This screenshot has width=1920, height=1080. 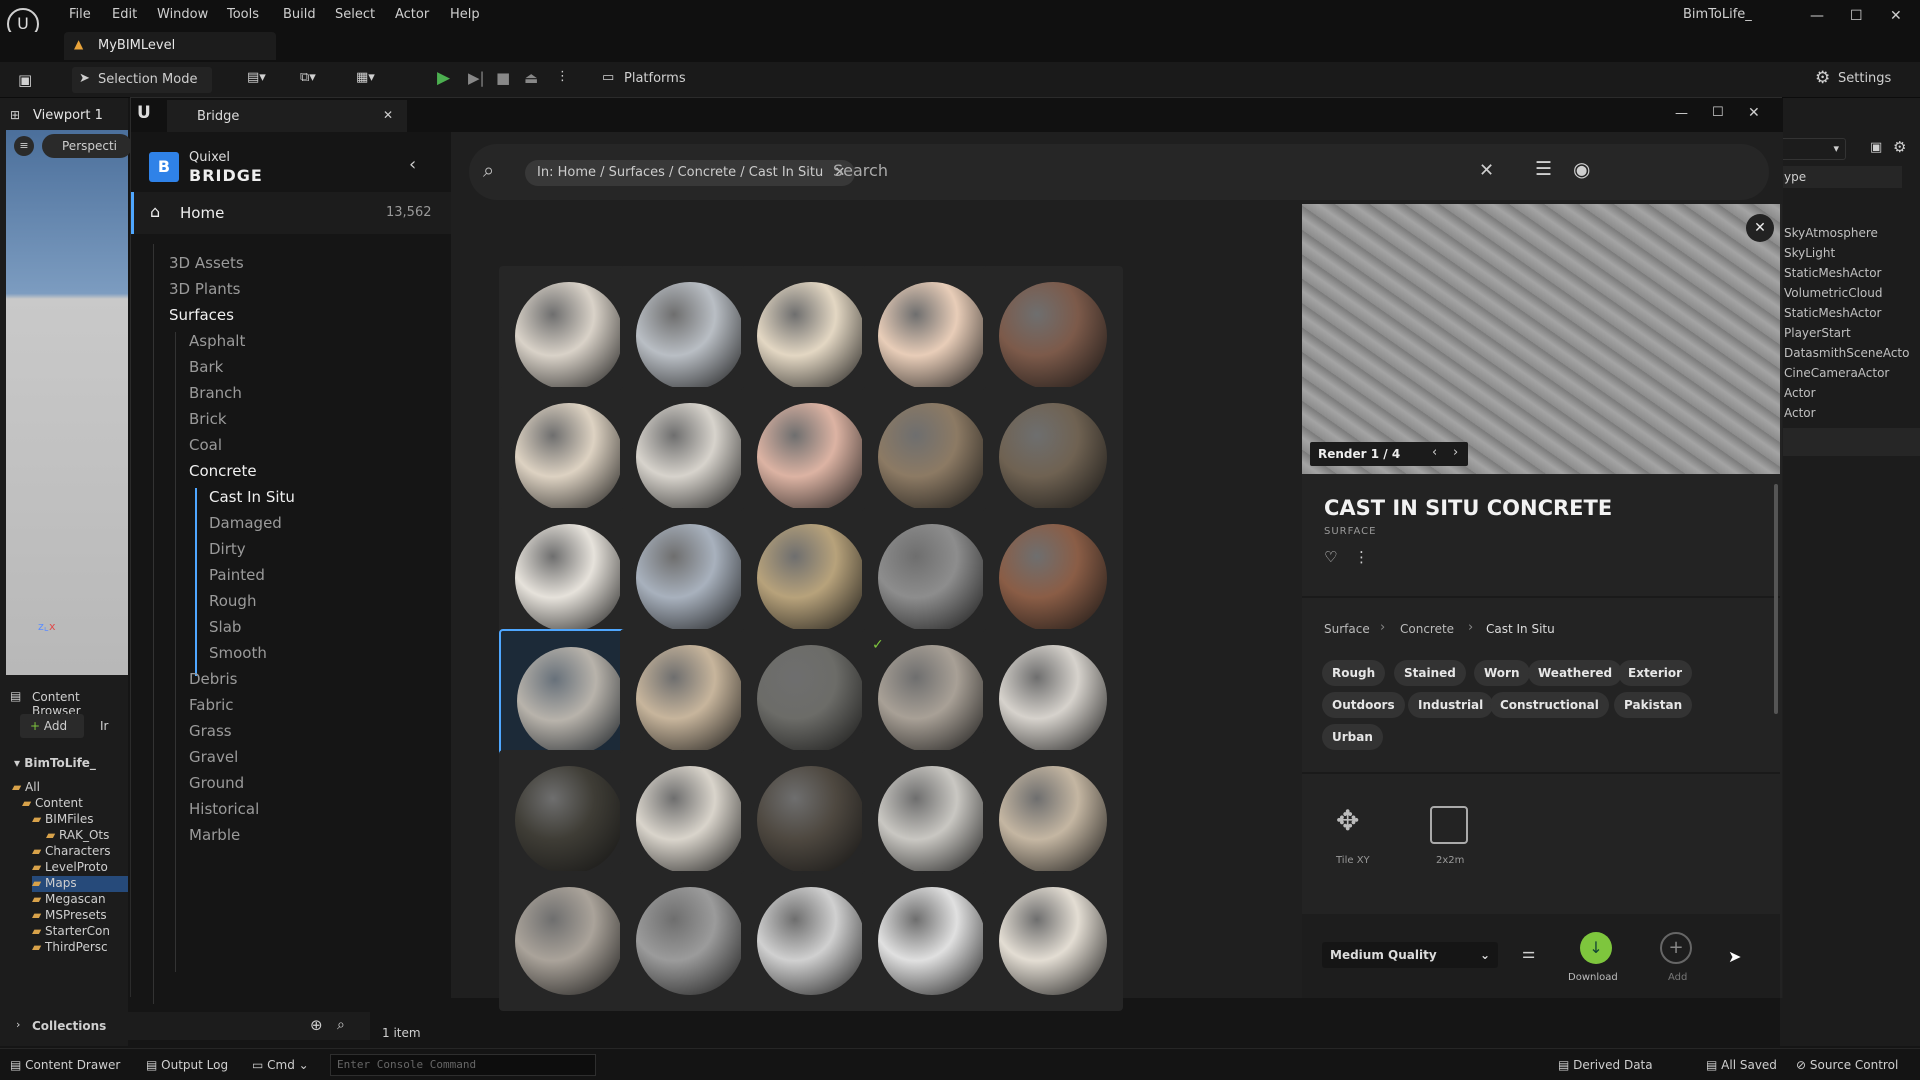 What do you see at coordinates (1502, 673) in the screenshot?
I see `tag-chip: Worn` at bounding box center [1502, 673].